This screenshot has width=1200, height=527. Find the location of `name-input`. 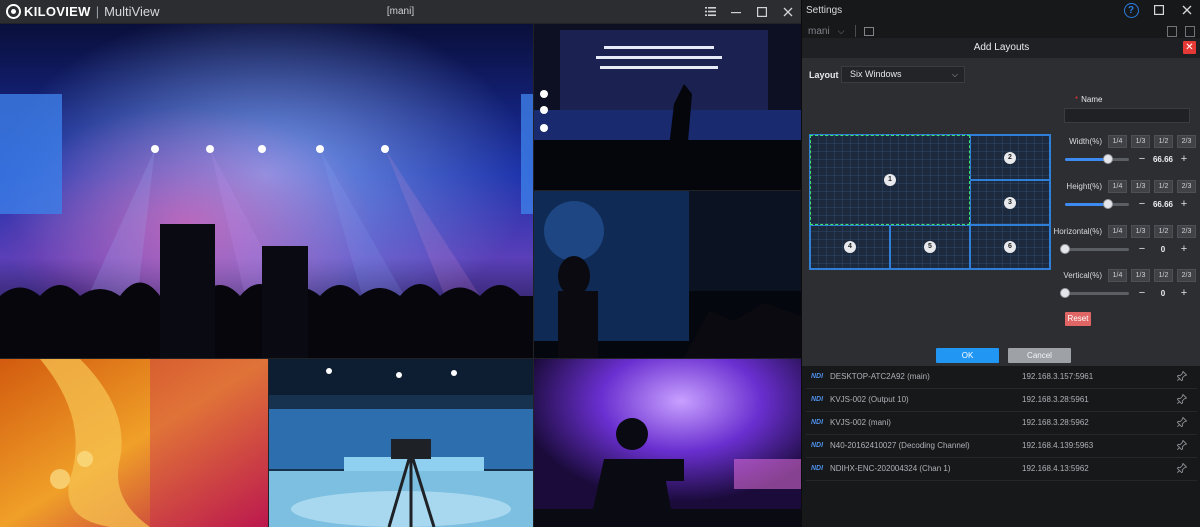

name-input is located at coordinates (1127, 115).